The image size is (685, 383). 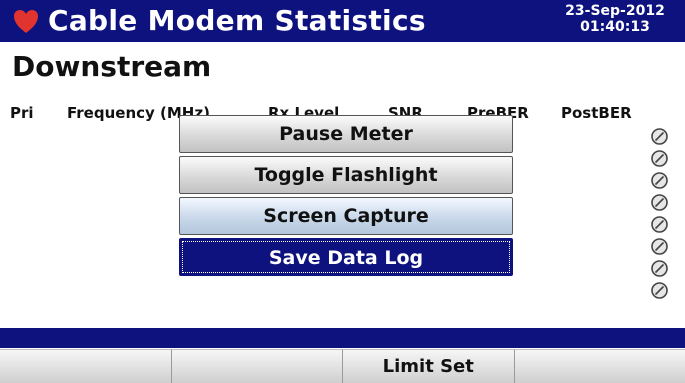 What do you see at coordinates (596, 113) in the screenshot?
I see `column-header-postber: PostBER` at bounding box center [596, 113].